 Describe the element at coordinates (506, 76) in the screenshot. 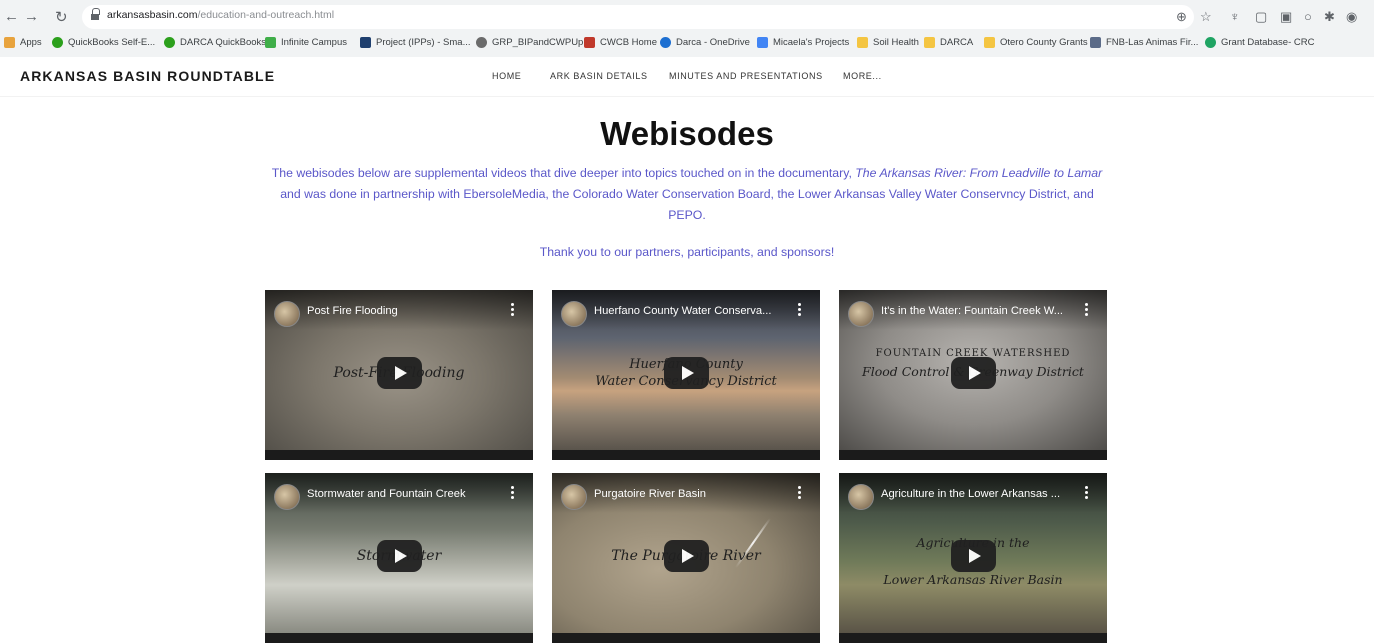

I see `nav-home: HOME` at that location.